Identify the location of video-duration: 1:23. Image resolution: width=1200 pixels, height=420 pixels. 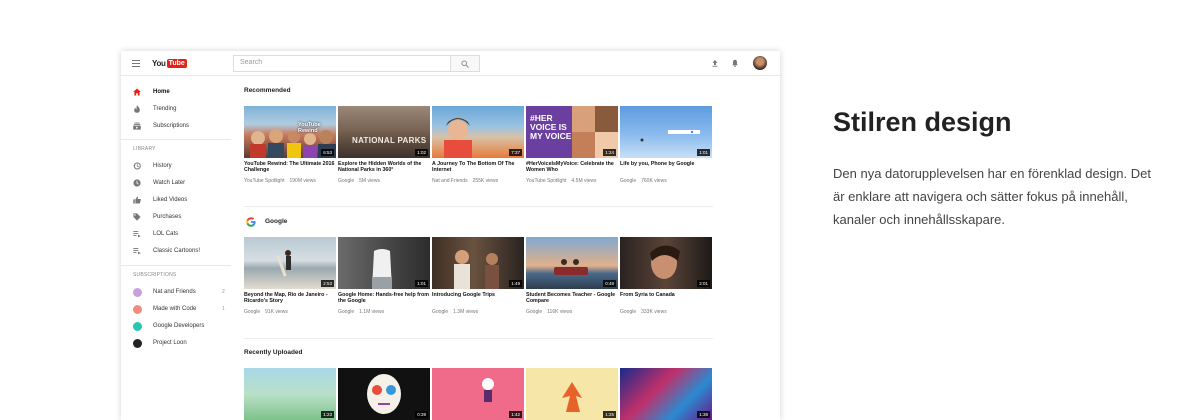
(327, 414).